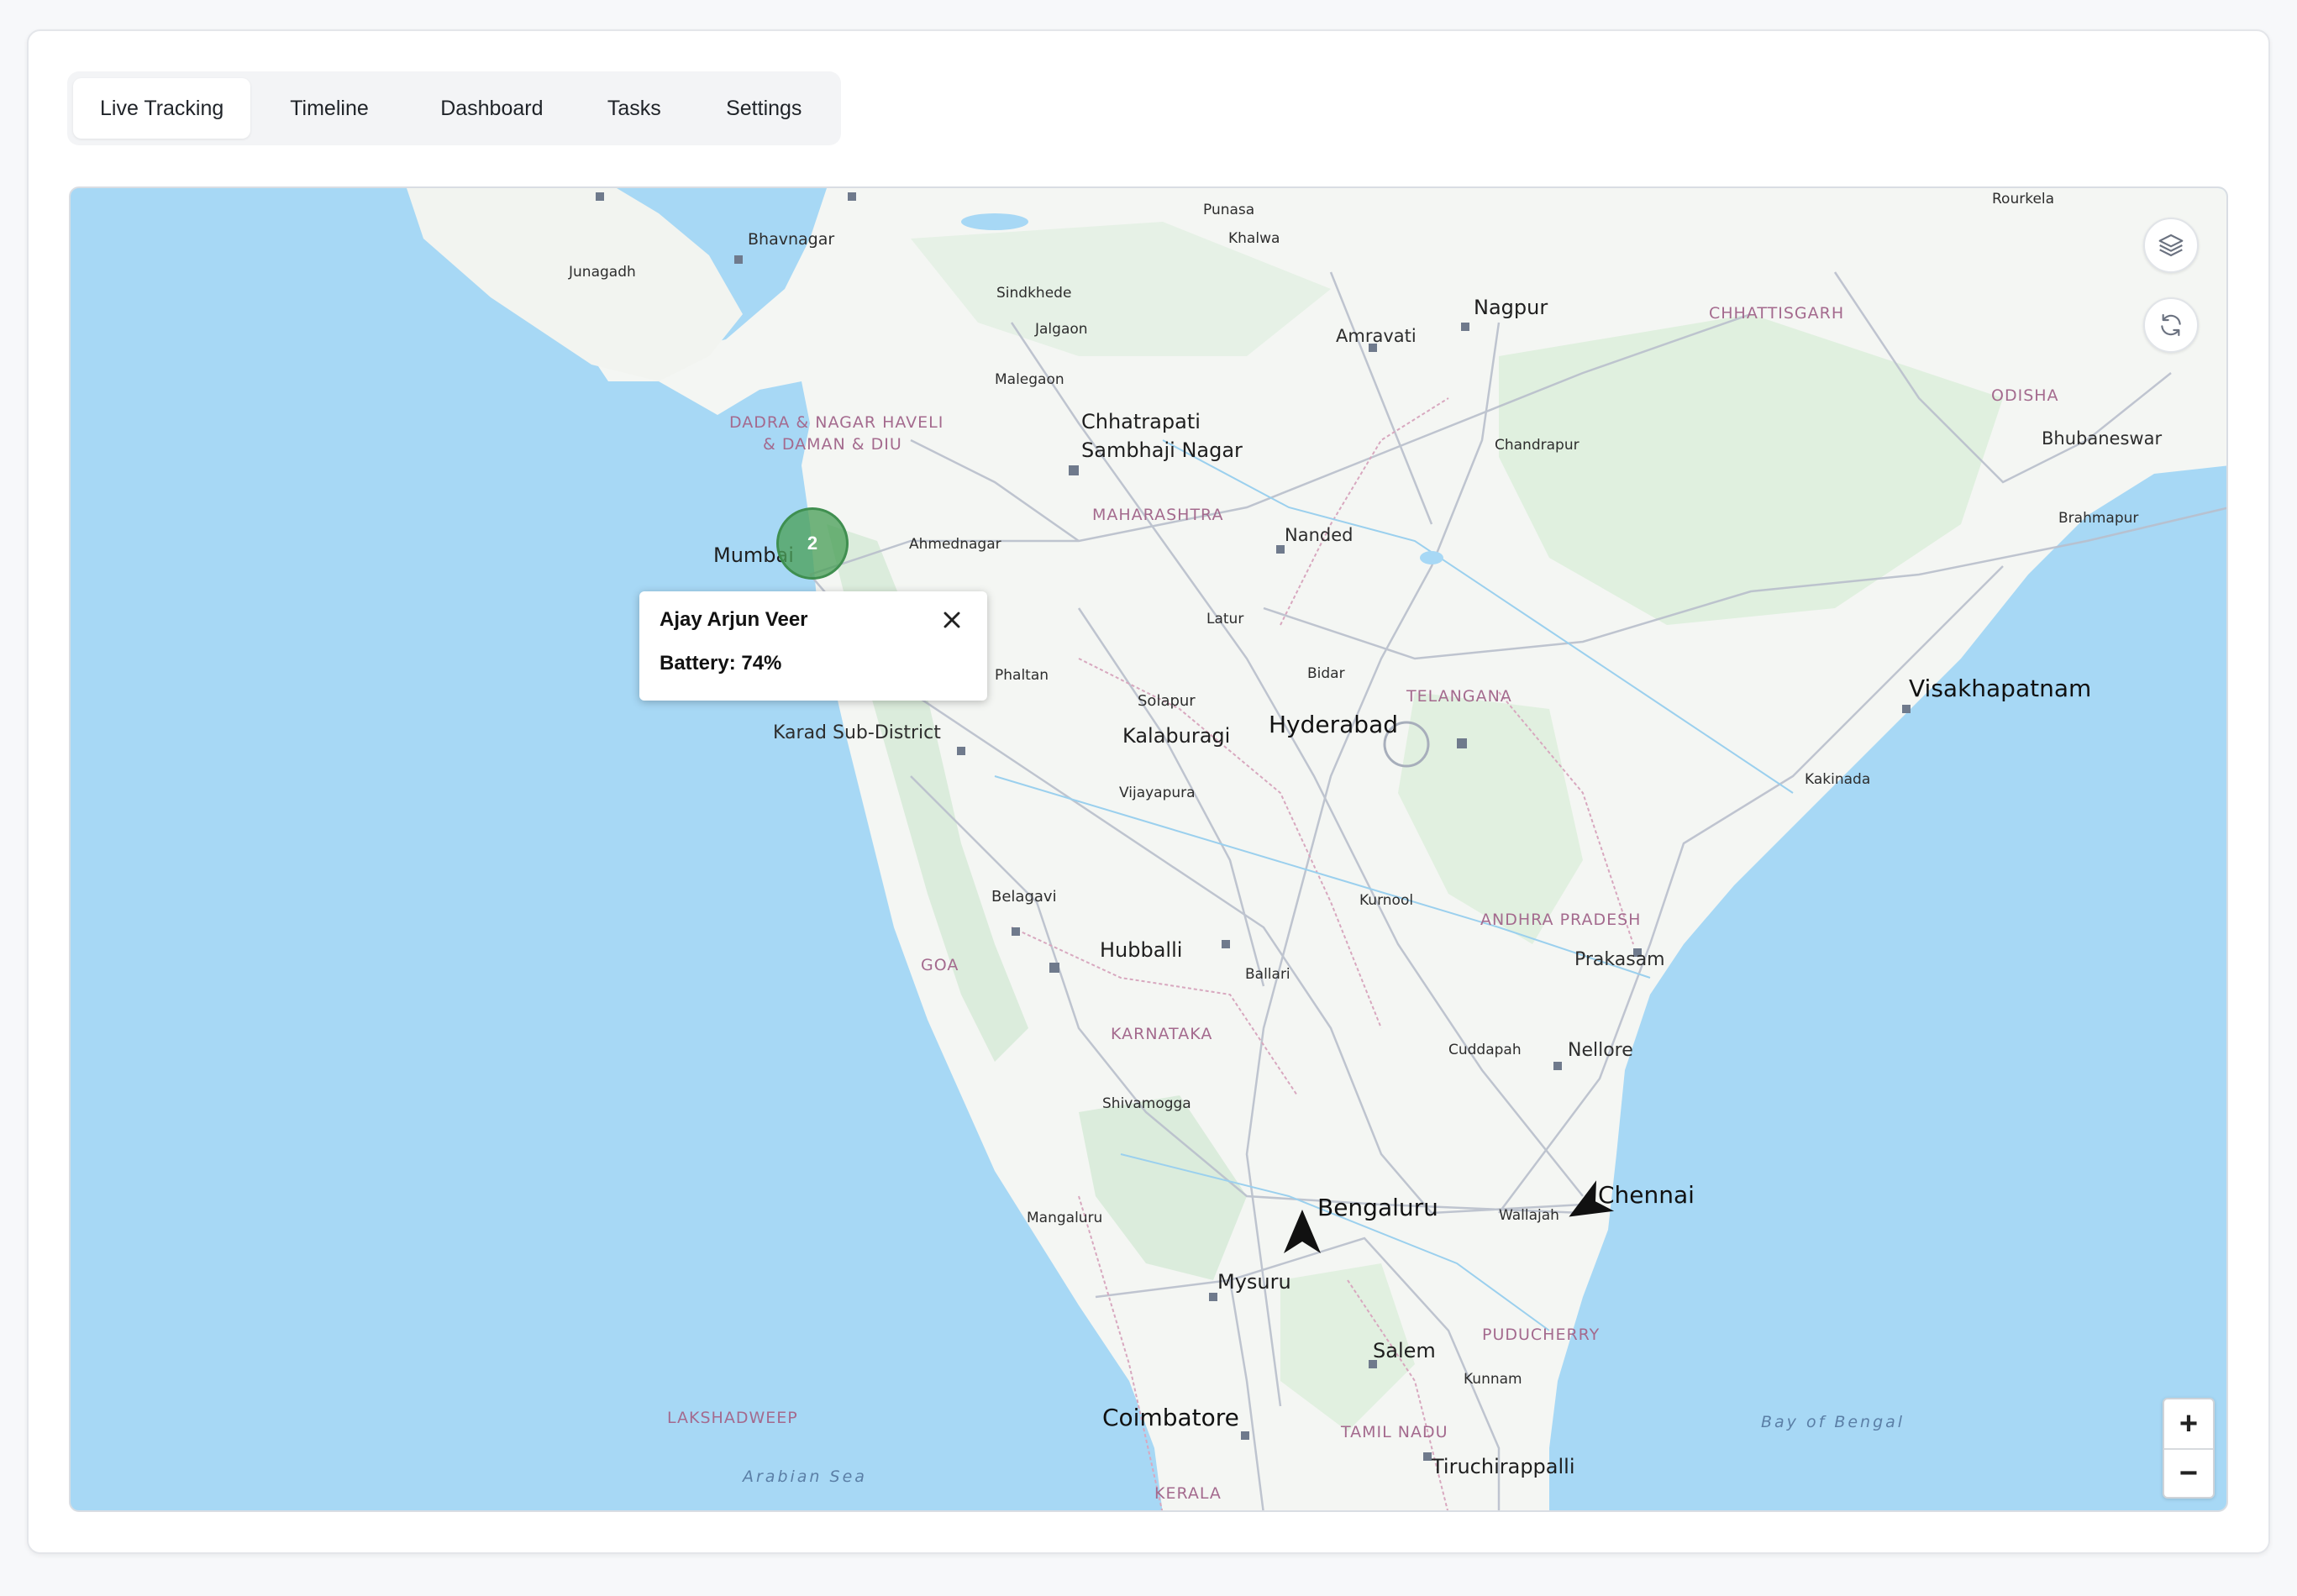  What do you see at coordinates (1319, 535) in the screenshot?
I see `city-label: Nanded` at bounding box center [1319, 535].